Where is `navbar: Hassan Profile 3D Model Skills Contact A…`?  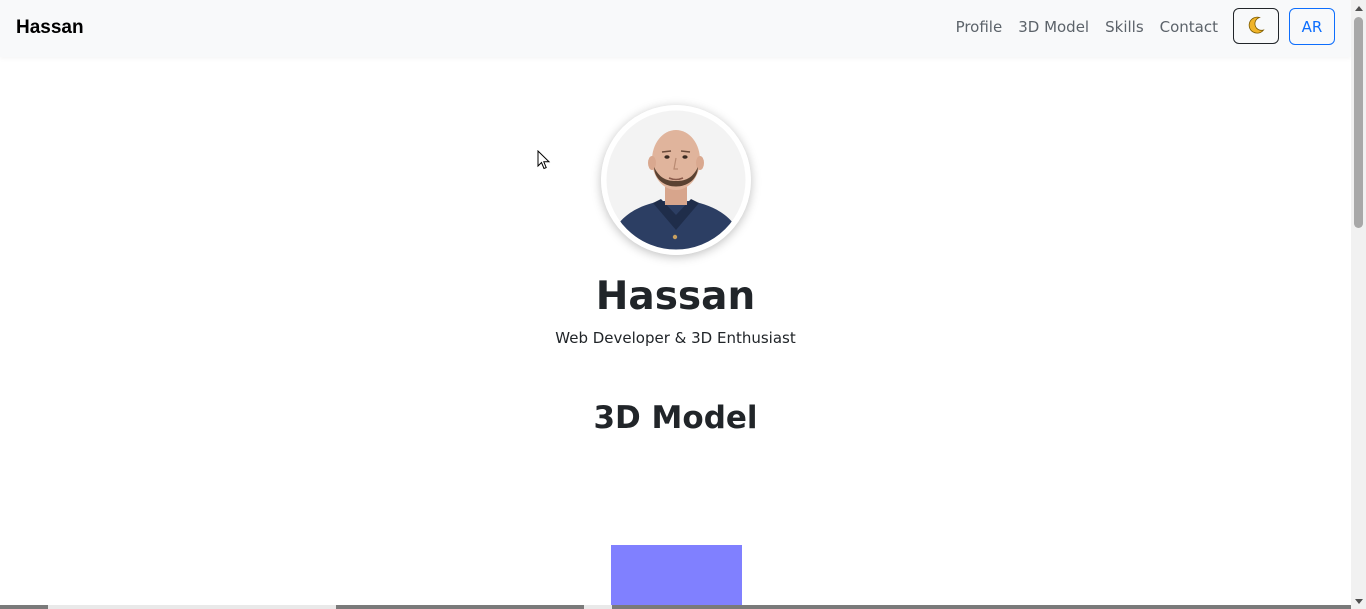 navbar: Hassan Profile 3D Model Skills Contact A… is located at coordinates (675, 28).